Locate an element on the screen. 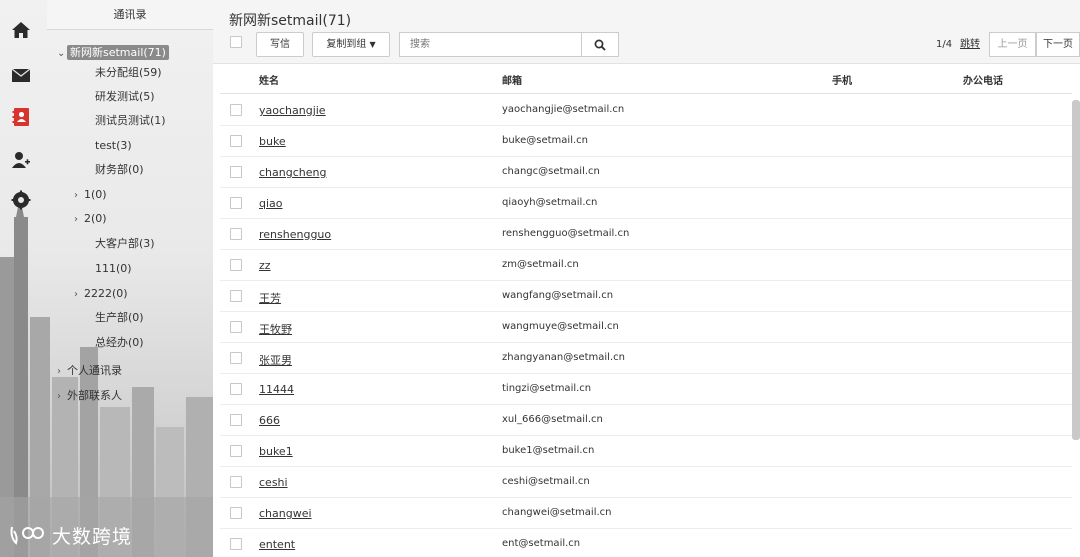 The image size is (1080, 557). contact-email: wangfang@setmail.cn is located at coordinates (558, 295).